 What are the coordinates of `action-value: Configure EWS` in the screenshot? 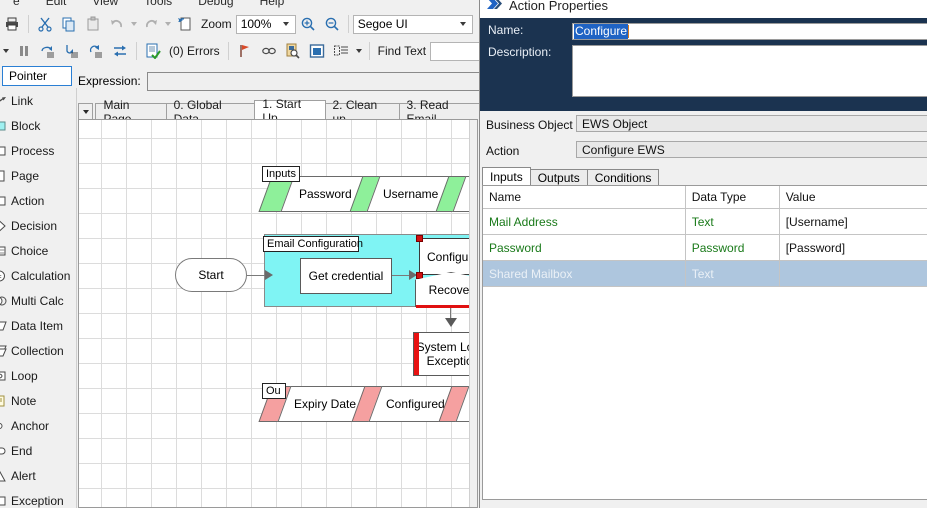 It's located at (751, 149).